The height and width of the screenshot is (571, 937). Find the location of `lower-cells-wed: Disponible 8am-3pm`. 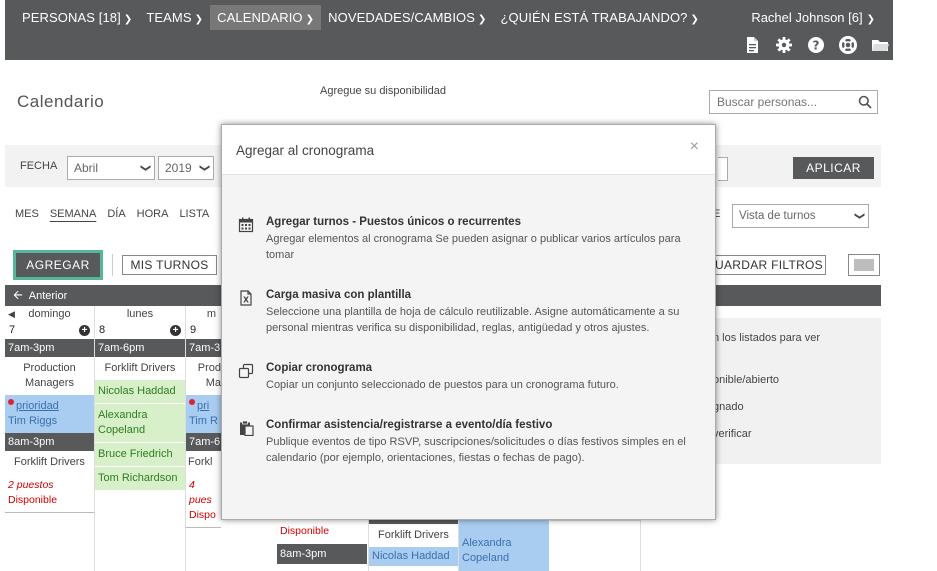

lower-cells-wed: Disponible 8am-3pm is located at coordinates (322, 542).